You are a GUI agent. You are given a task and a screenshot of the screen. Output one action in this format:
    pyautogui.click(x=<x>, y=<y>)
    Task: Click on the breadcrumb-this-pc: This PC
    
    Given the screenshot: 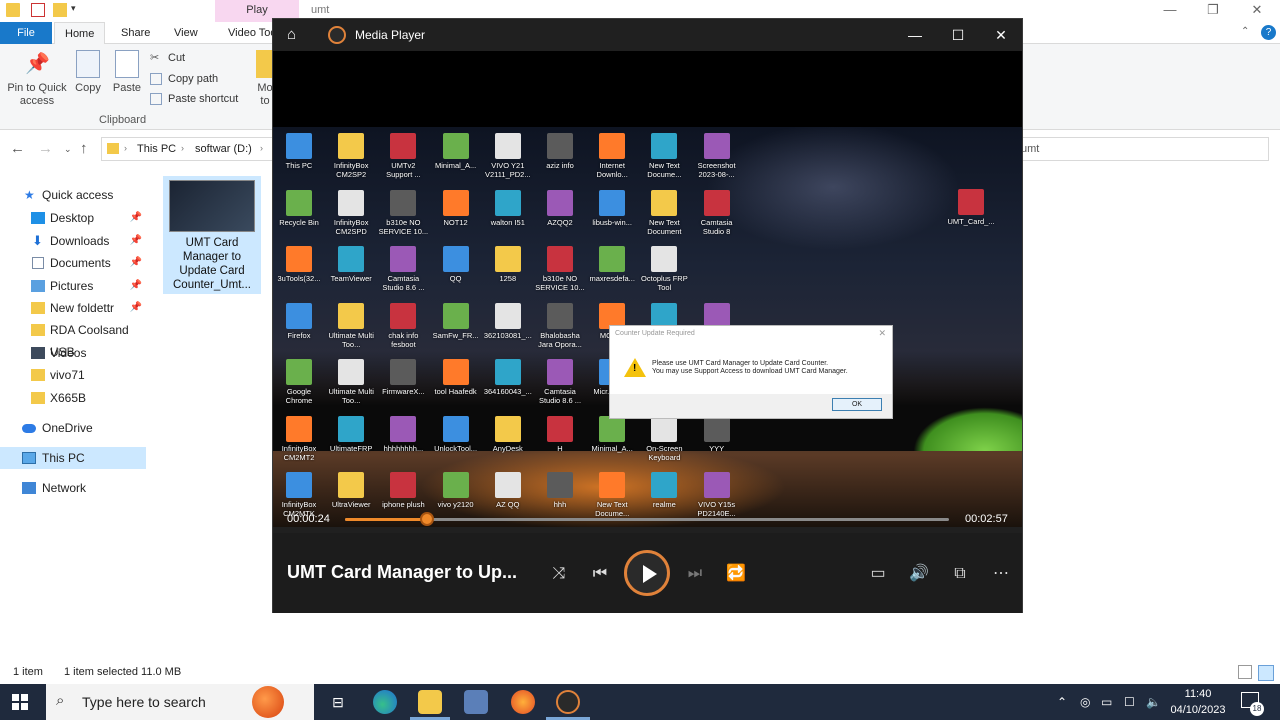 What is the action you would take?
    pyautogui.click(x=156, y=149)
    